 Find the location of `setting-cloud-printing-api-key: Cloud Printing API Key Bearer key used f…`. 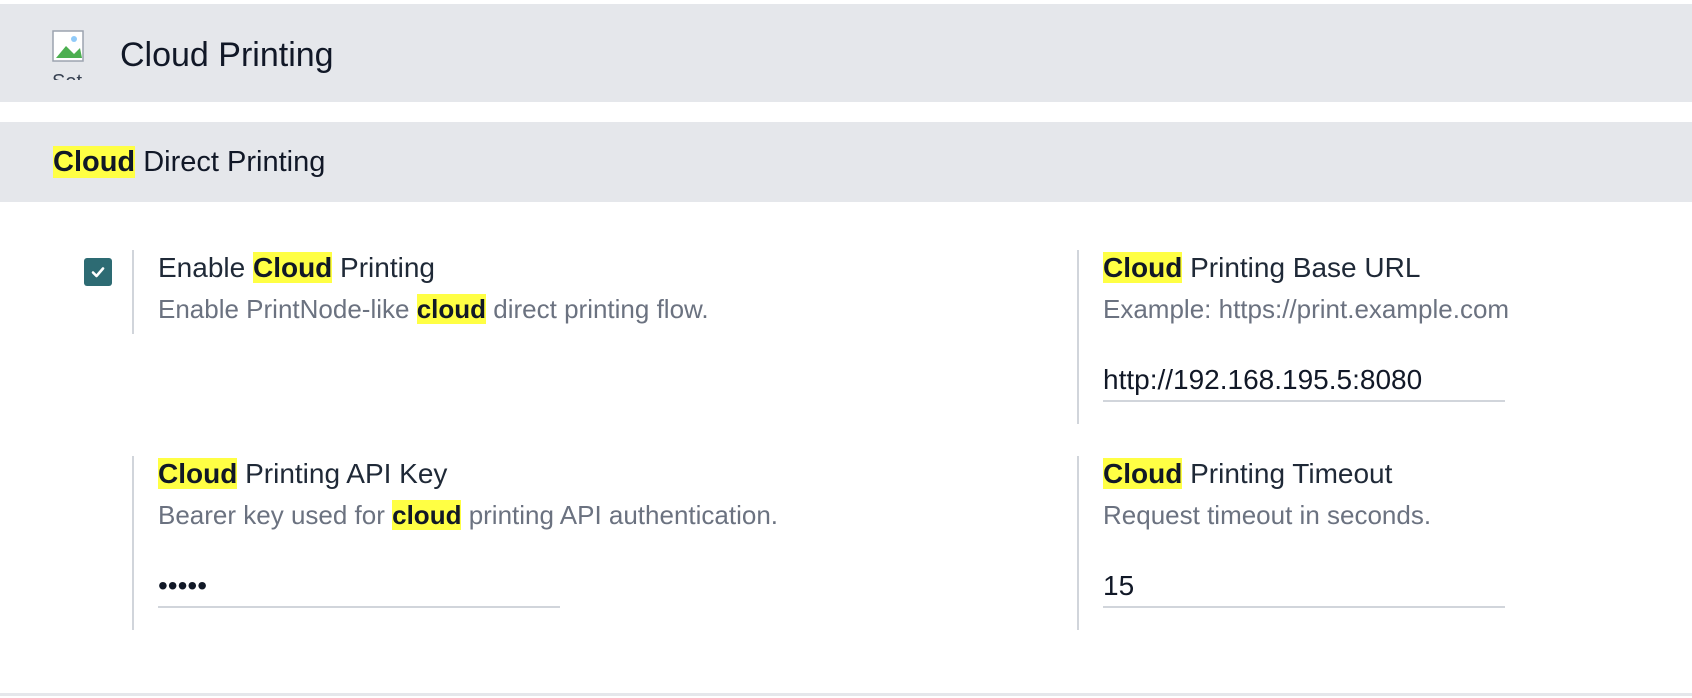

setting-cloud-printing-api-key: Cloud Printing API Key Bearer key used f… is located at coordinates (455, 543).